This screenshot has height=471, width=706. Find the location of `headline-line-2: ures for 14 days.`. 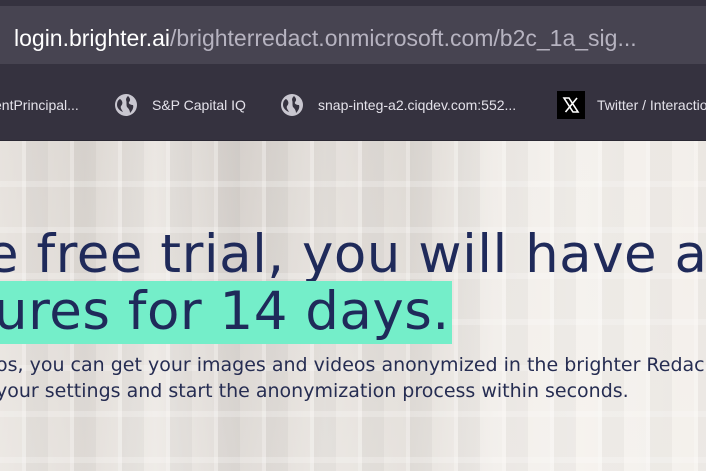

headline-line-2: ures for 14 days. is located at coordinates (226, 312).